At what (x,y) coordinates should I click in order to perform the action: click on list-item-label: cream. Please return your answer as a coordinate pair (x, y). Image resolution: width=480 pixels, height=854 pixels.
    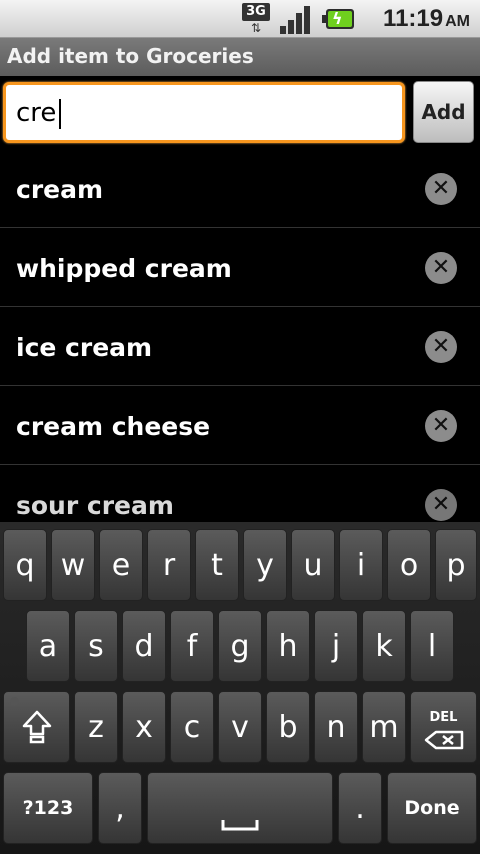
    Looking at the image, I should click on (60, 189).